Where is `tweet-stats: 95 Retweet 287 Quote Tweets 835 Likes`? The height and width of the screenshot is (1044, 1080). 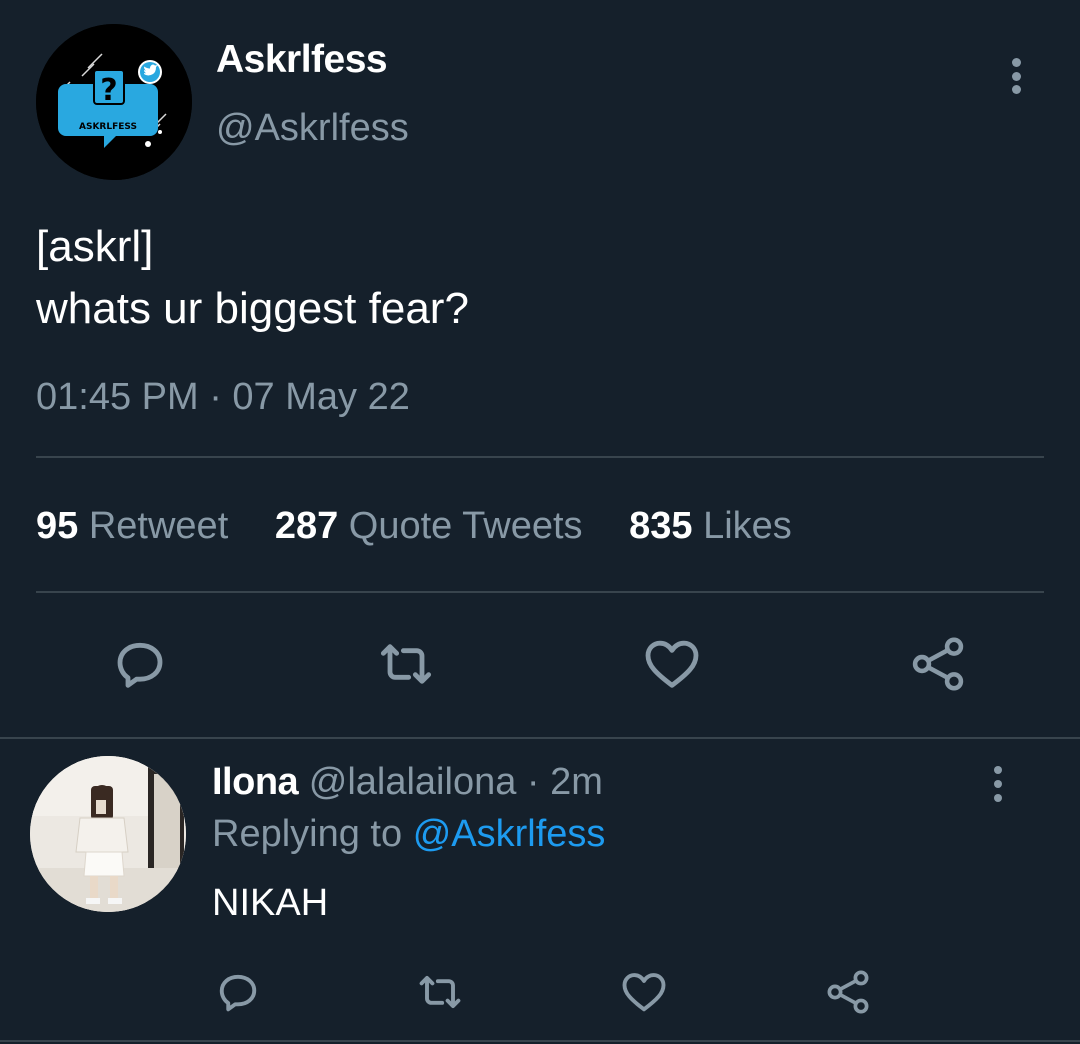 tweet-stats: 95 Retweet 287 Quote Tweets 835 Likes is located at coordinates (432, 526).